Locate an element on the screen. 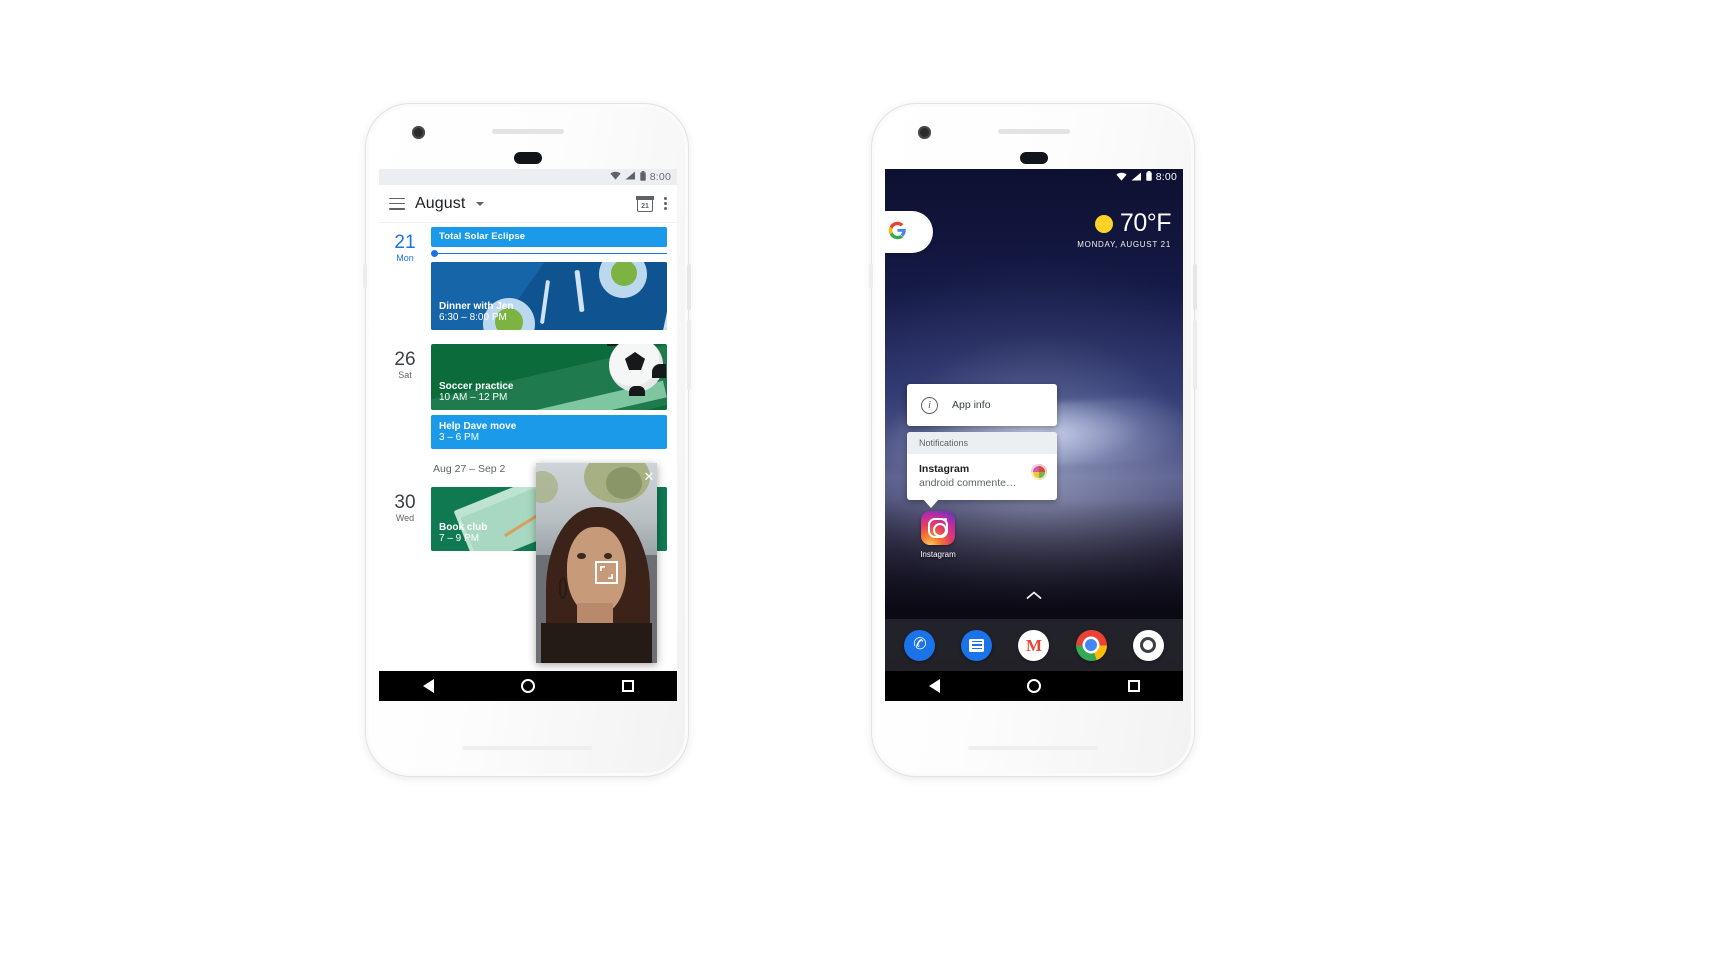 Image resolution: width=1730 pixels, height=973 pixels. app-info-card: i App info is located at coordinates (982, 405).